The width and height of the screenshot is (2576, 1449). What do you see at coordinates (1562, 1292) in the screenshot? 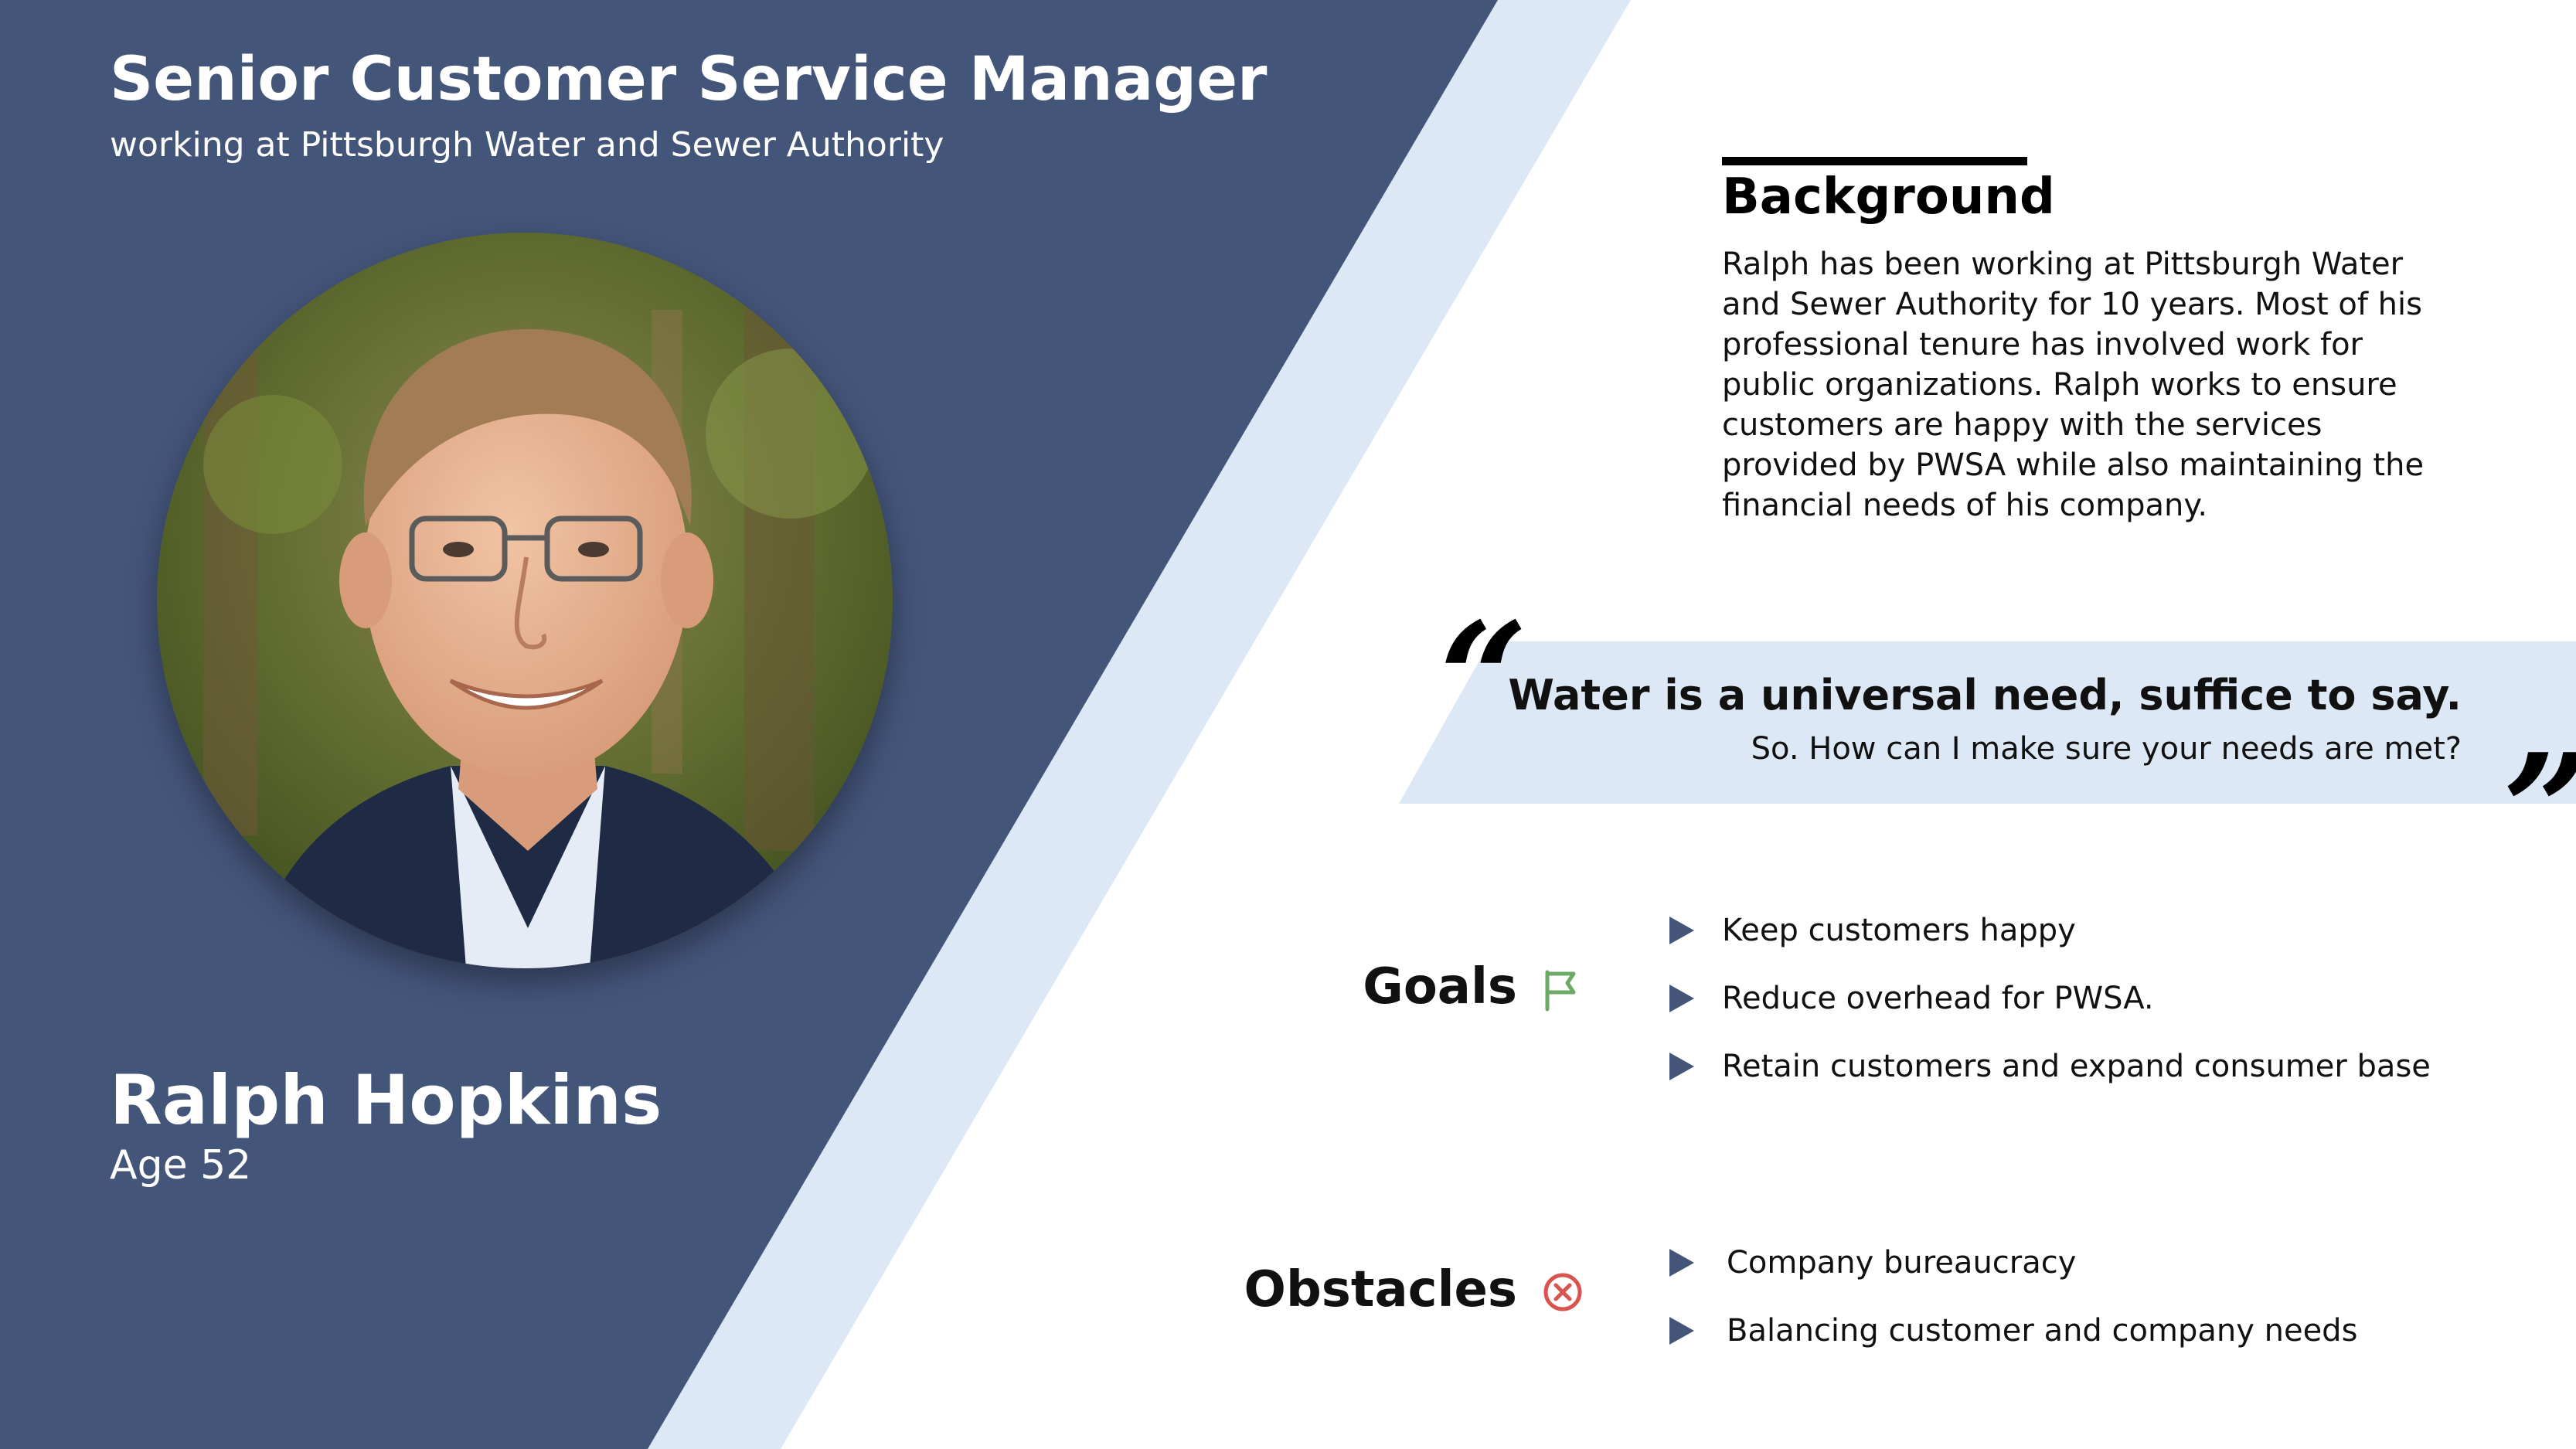
I see `x-circle-icon` at bounding box center [1562, 1292].